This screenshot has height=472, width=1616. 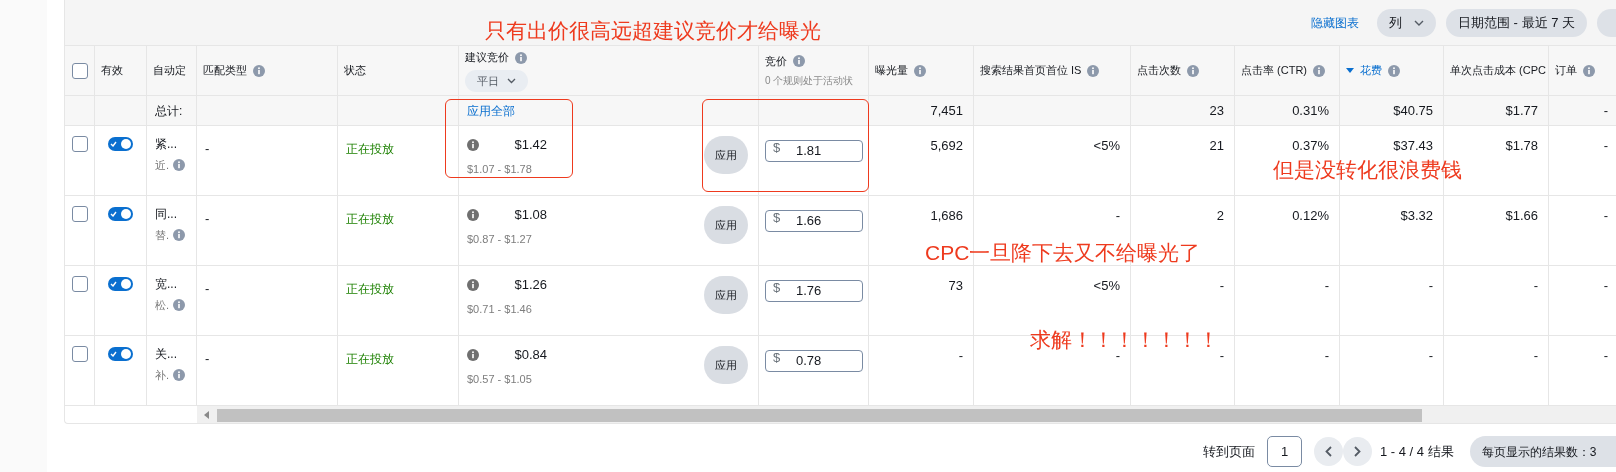 I want to click on date-range-button: 日期范围 - 最近 7 天, so click(x=1516, y=22).